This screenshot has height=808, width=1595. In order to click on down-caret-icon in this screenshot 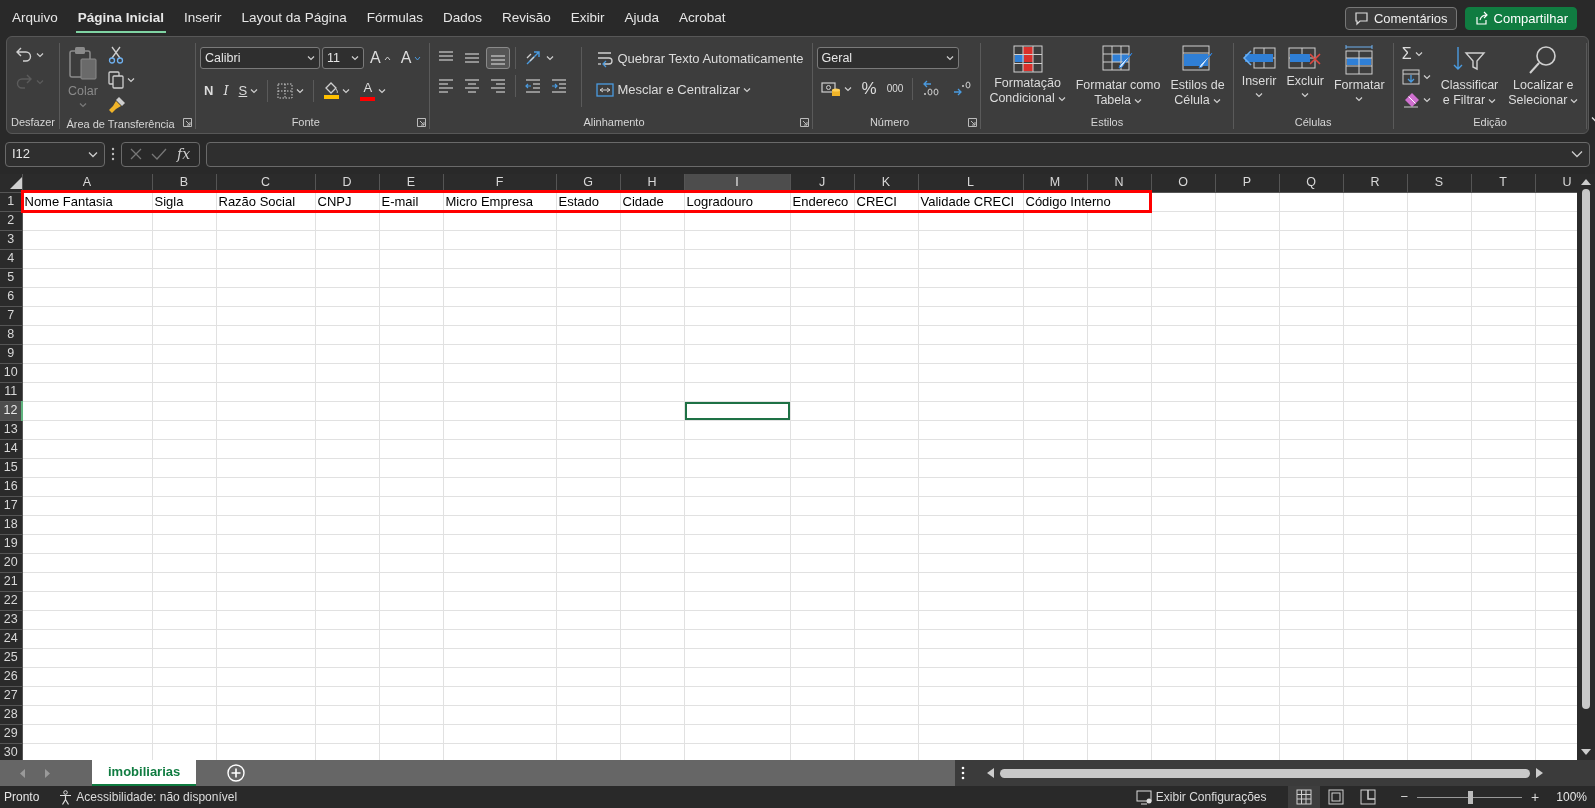, I will do `click(418, 58)`.